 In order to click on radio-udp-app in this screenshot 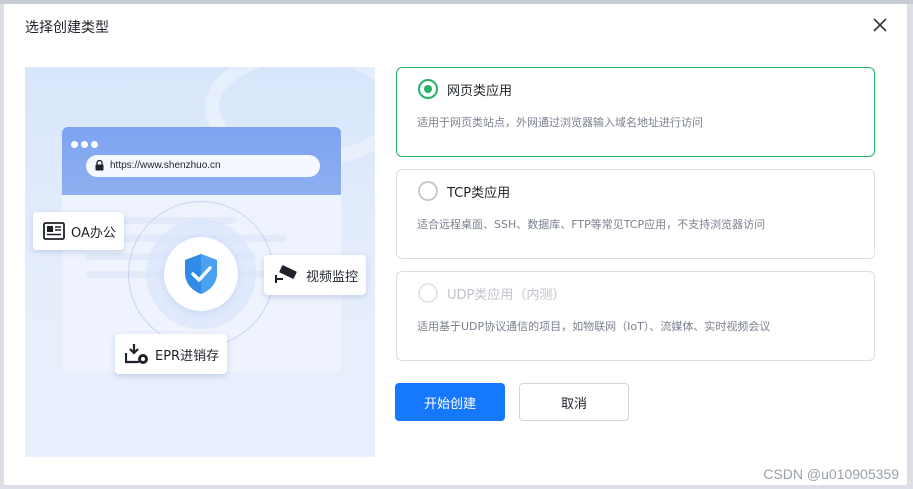, I will do `click(428, 293)`.